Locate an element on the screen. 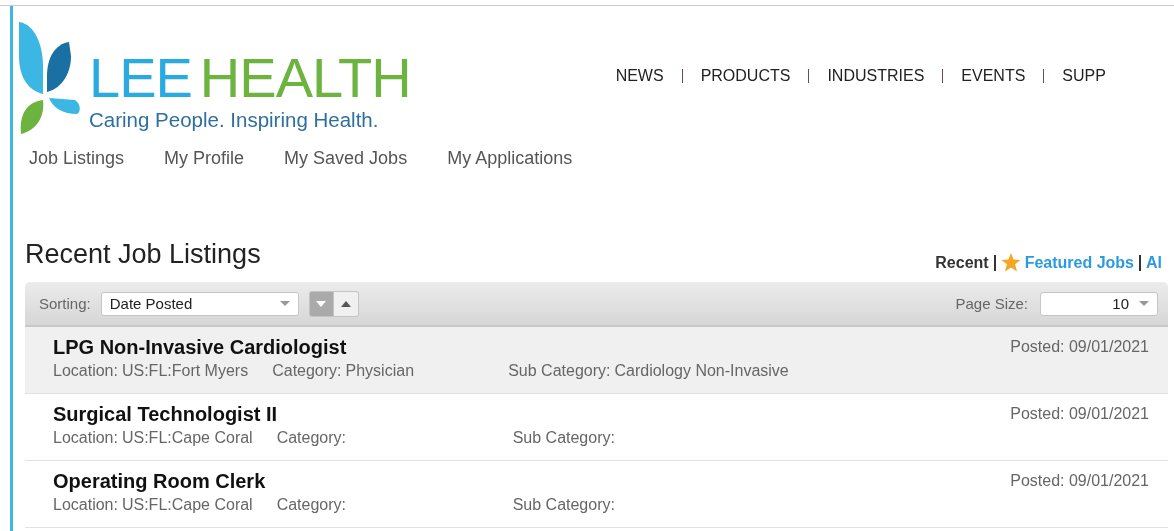  sorting-dropdown: Date Posted is located at coordinates (199, 303).